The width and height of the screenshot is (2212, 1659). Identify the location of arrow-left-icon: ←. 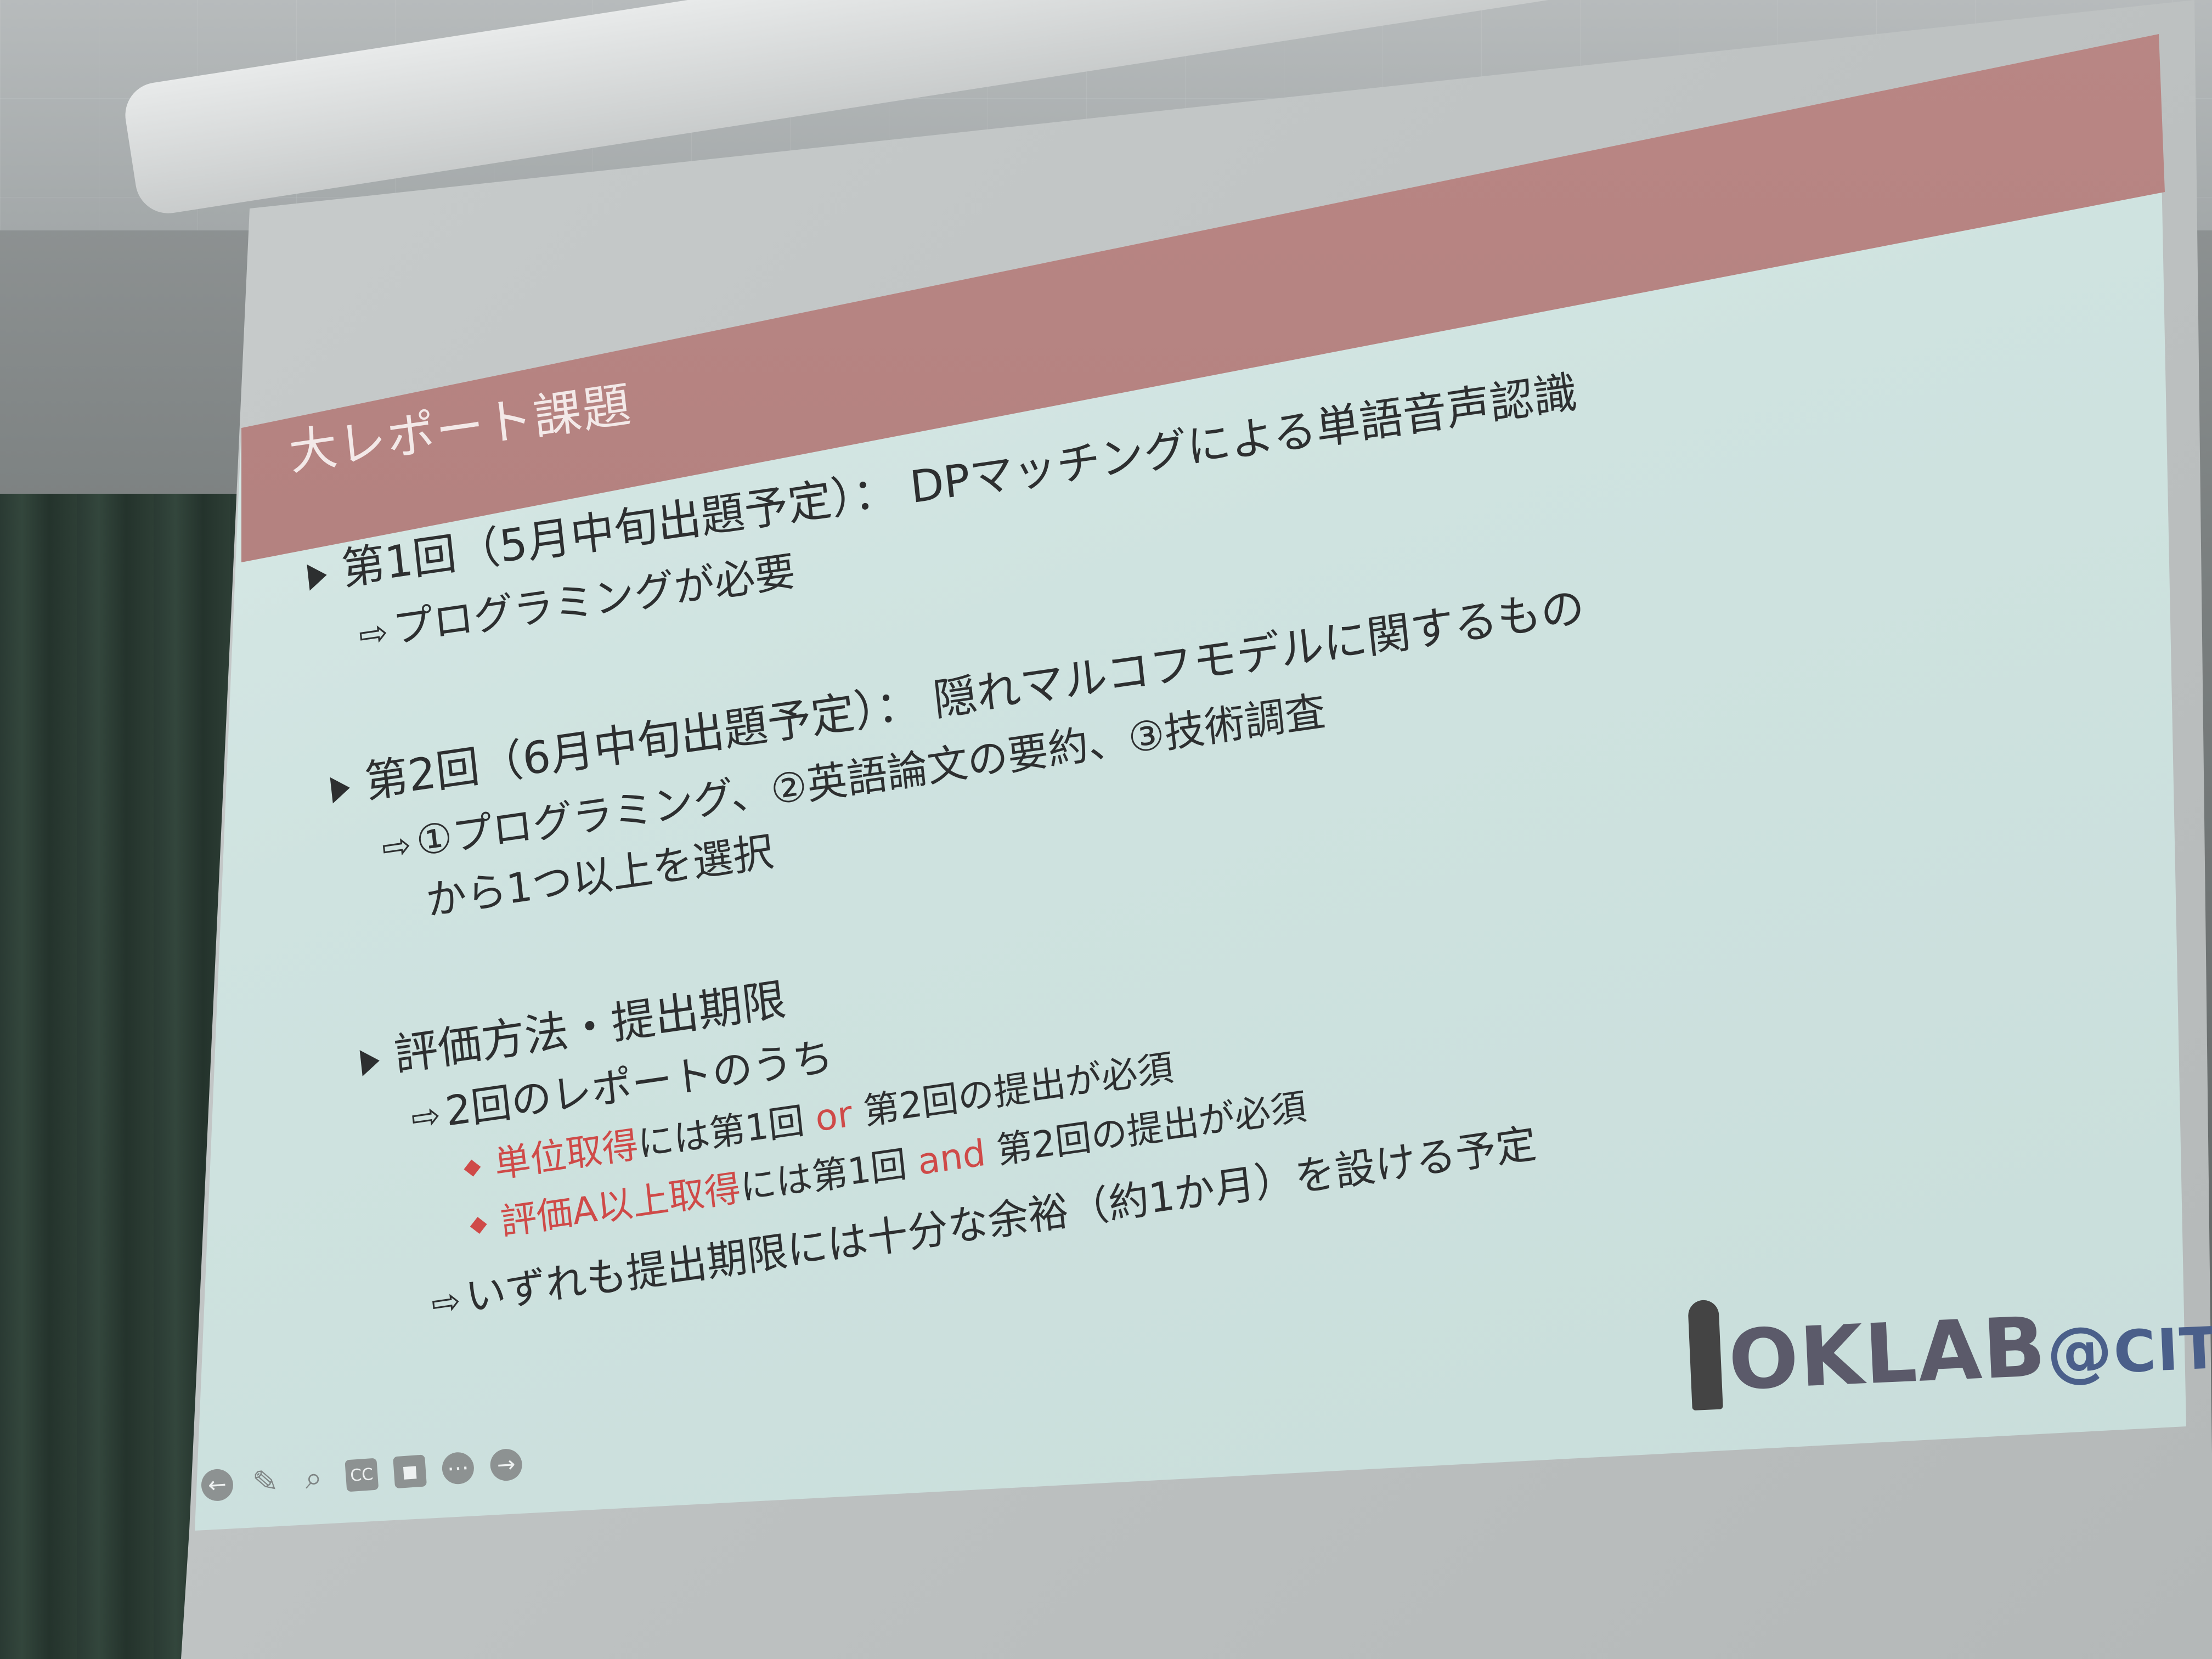
(217, 1485).